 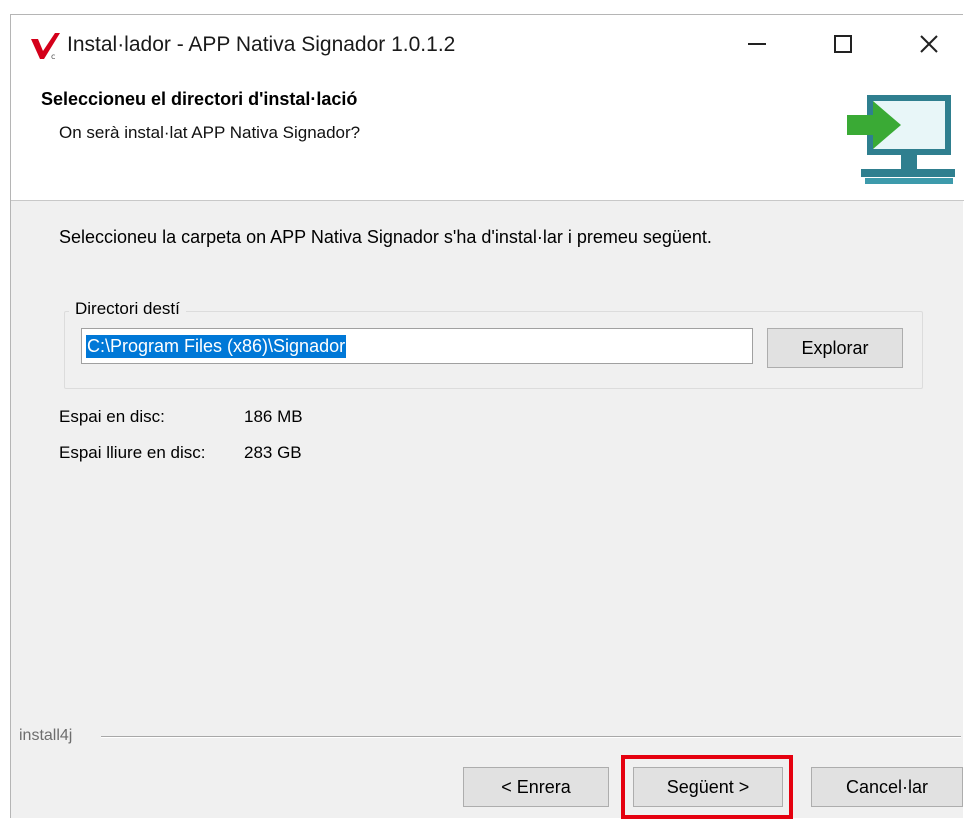 What do you see at coordinates (901, 139) in the screenshot?
I see `install-to-computer-icon` at bounding box center [901, 139].